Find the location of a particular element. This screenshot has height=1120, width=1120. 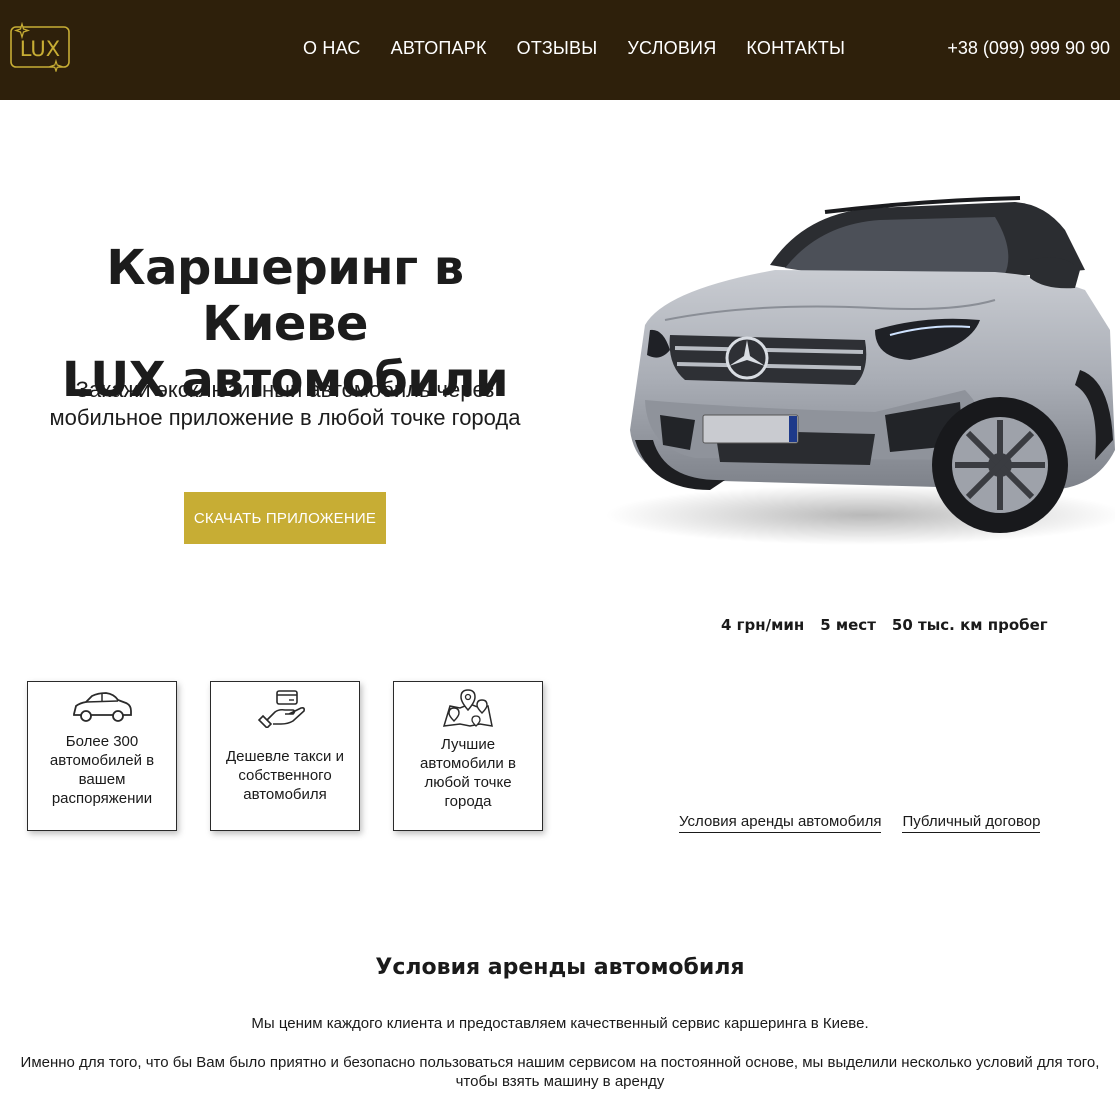

rental-terms-link: Условия аренды автомобиля is located at coordinates (780, 823).